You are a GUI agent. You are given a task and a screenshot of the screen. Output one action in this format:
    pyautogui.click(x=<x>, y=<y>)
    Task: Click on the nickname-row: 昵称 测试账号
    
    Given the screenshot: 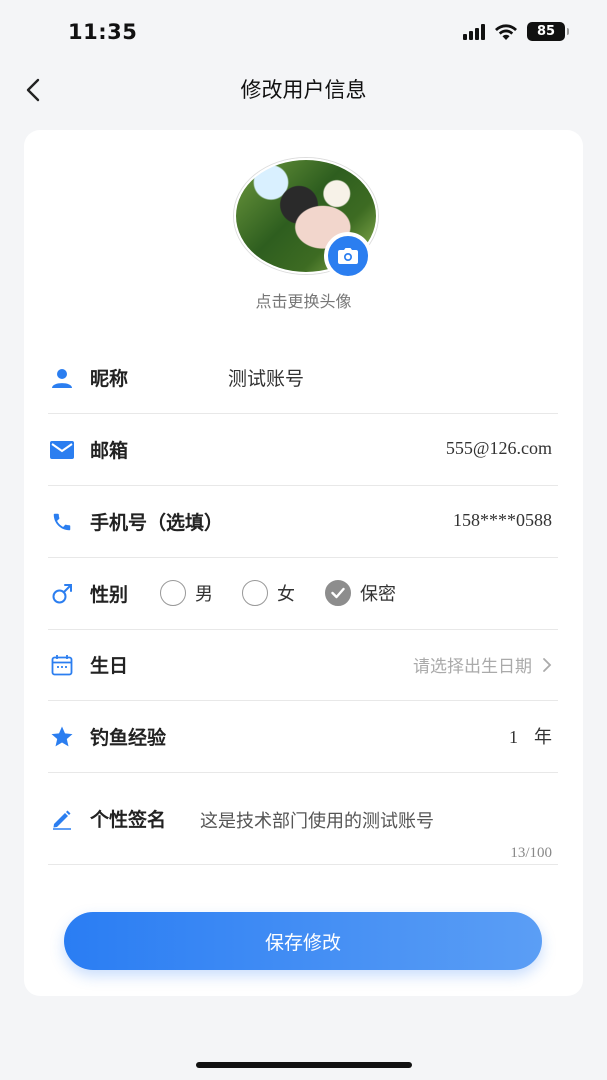 What is the action you would take?
    pyautogui.click(x=303, y=378)
    